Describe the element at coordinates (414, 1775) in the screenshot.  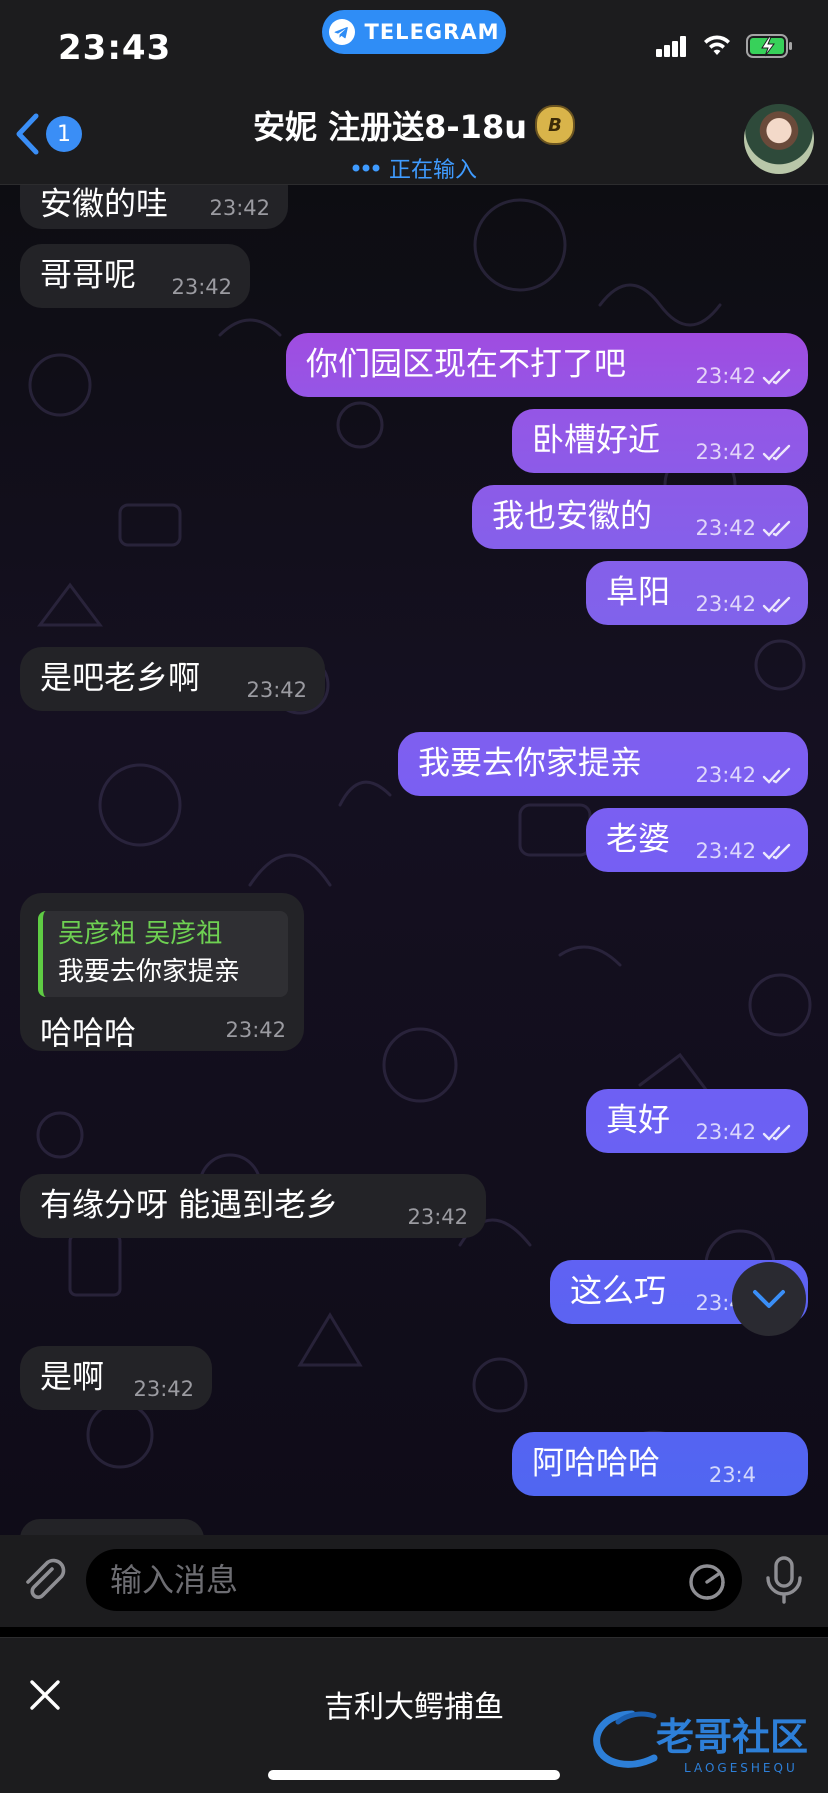
I see `home-indicator` at that location.